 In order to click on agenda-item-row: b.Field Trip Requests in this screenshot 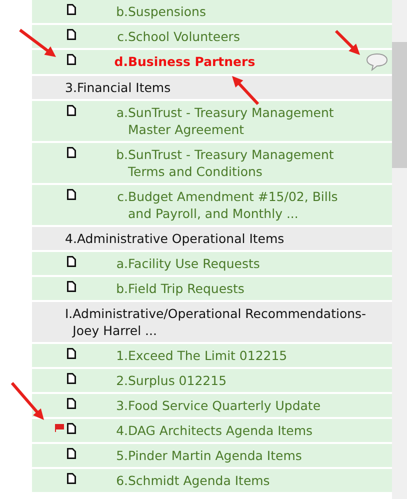, I will do `click(212, 288)`.